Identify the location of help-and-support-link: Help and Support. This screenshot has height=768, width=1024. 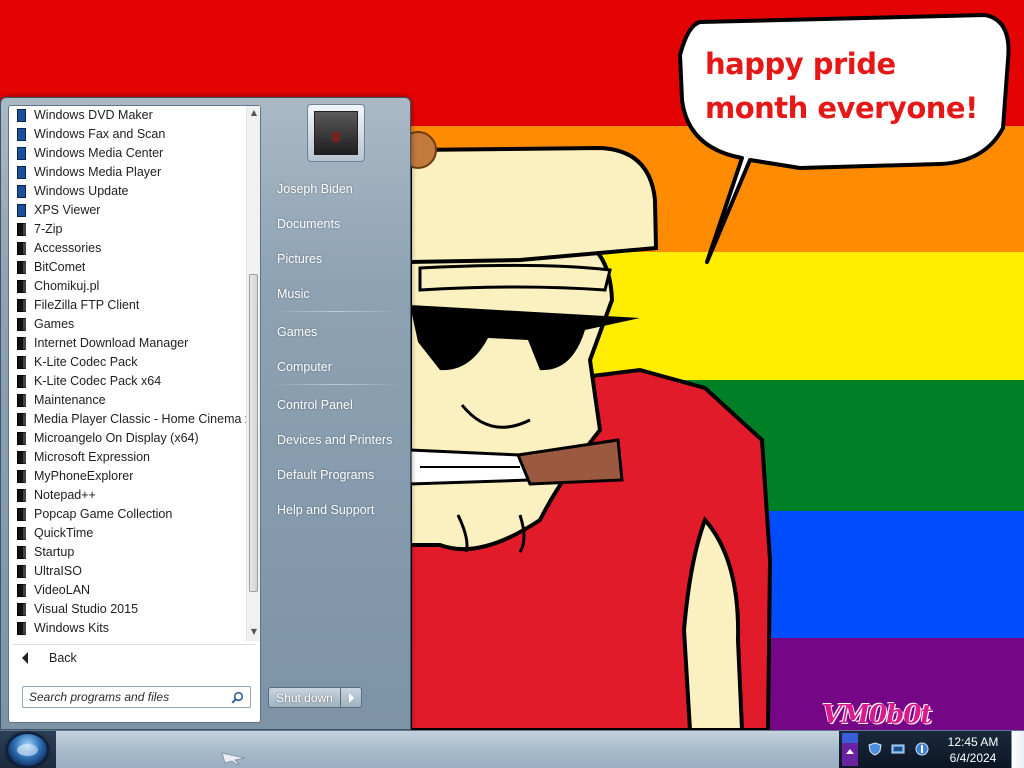
(337, 510).